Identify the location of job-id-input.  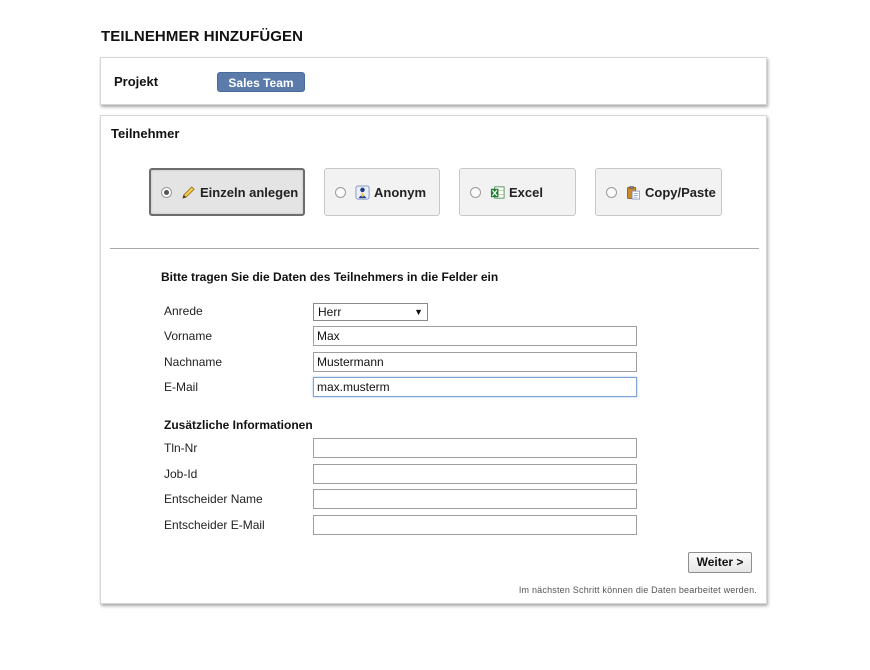
(475, 474).